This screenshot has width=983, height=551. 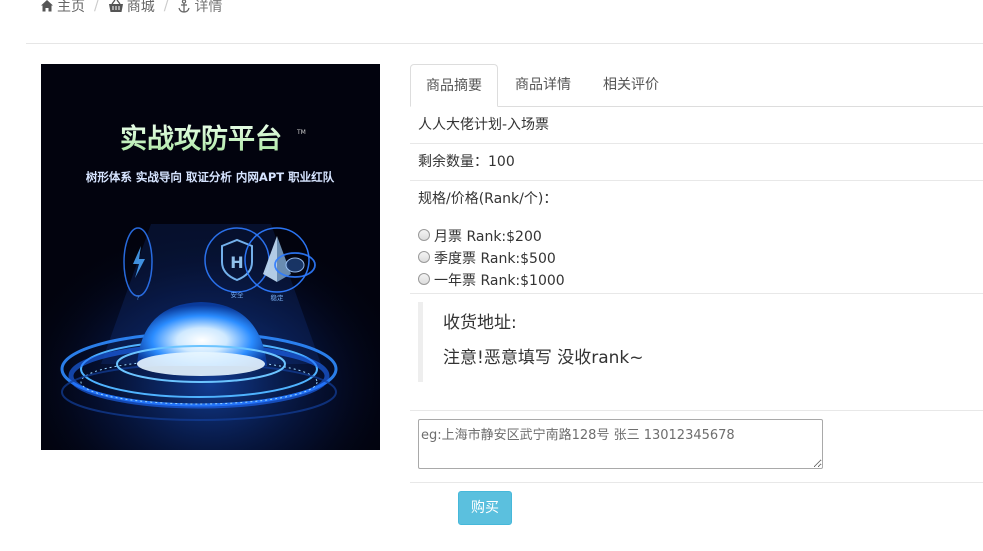 What do you see at coordinates (301, 132) in the screenshot?
I see `image-badge: TM` at bounding box center [301, 132].